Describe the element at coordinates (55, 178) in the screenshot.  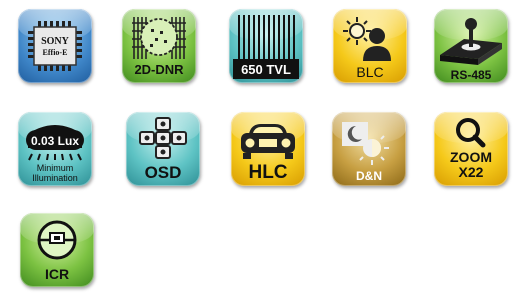
I see `feature-caption: Illumination` at that location.